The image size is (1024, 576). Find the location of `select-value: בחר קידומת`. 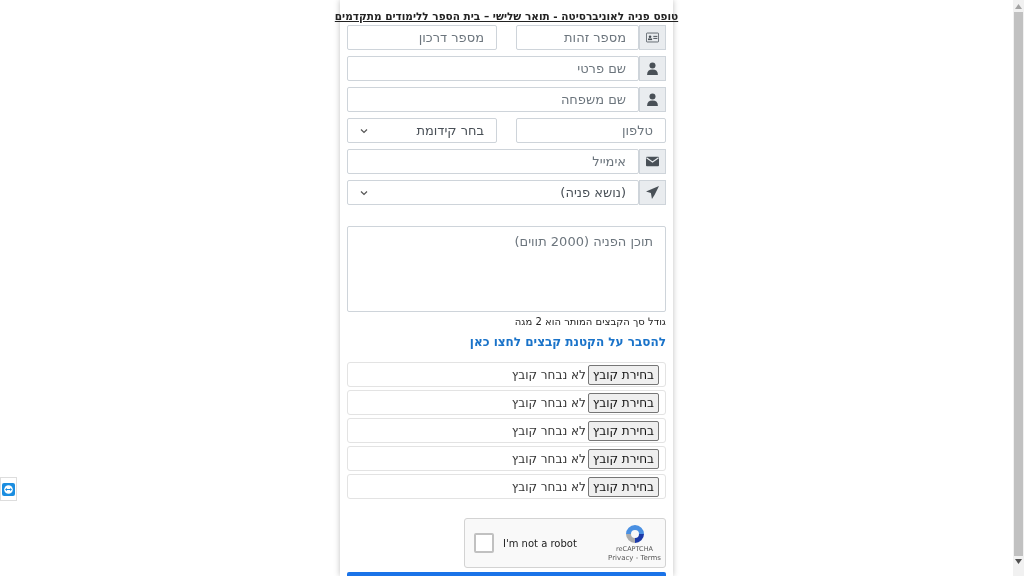

select-value: בחר קידומת is located at coordinates (450, 130).